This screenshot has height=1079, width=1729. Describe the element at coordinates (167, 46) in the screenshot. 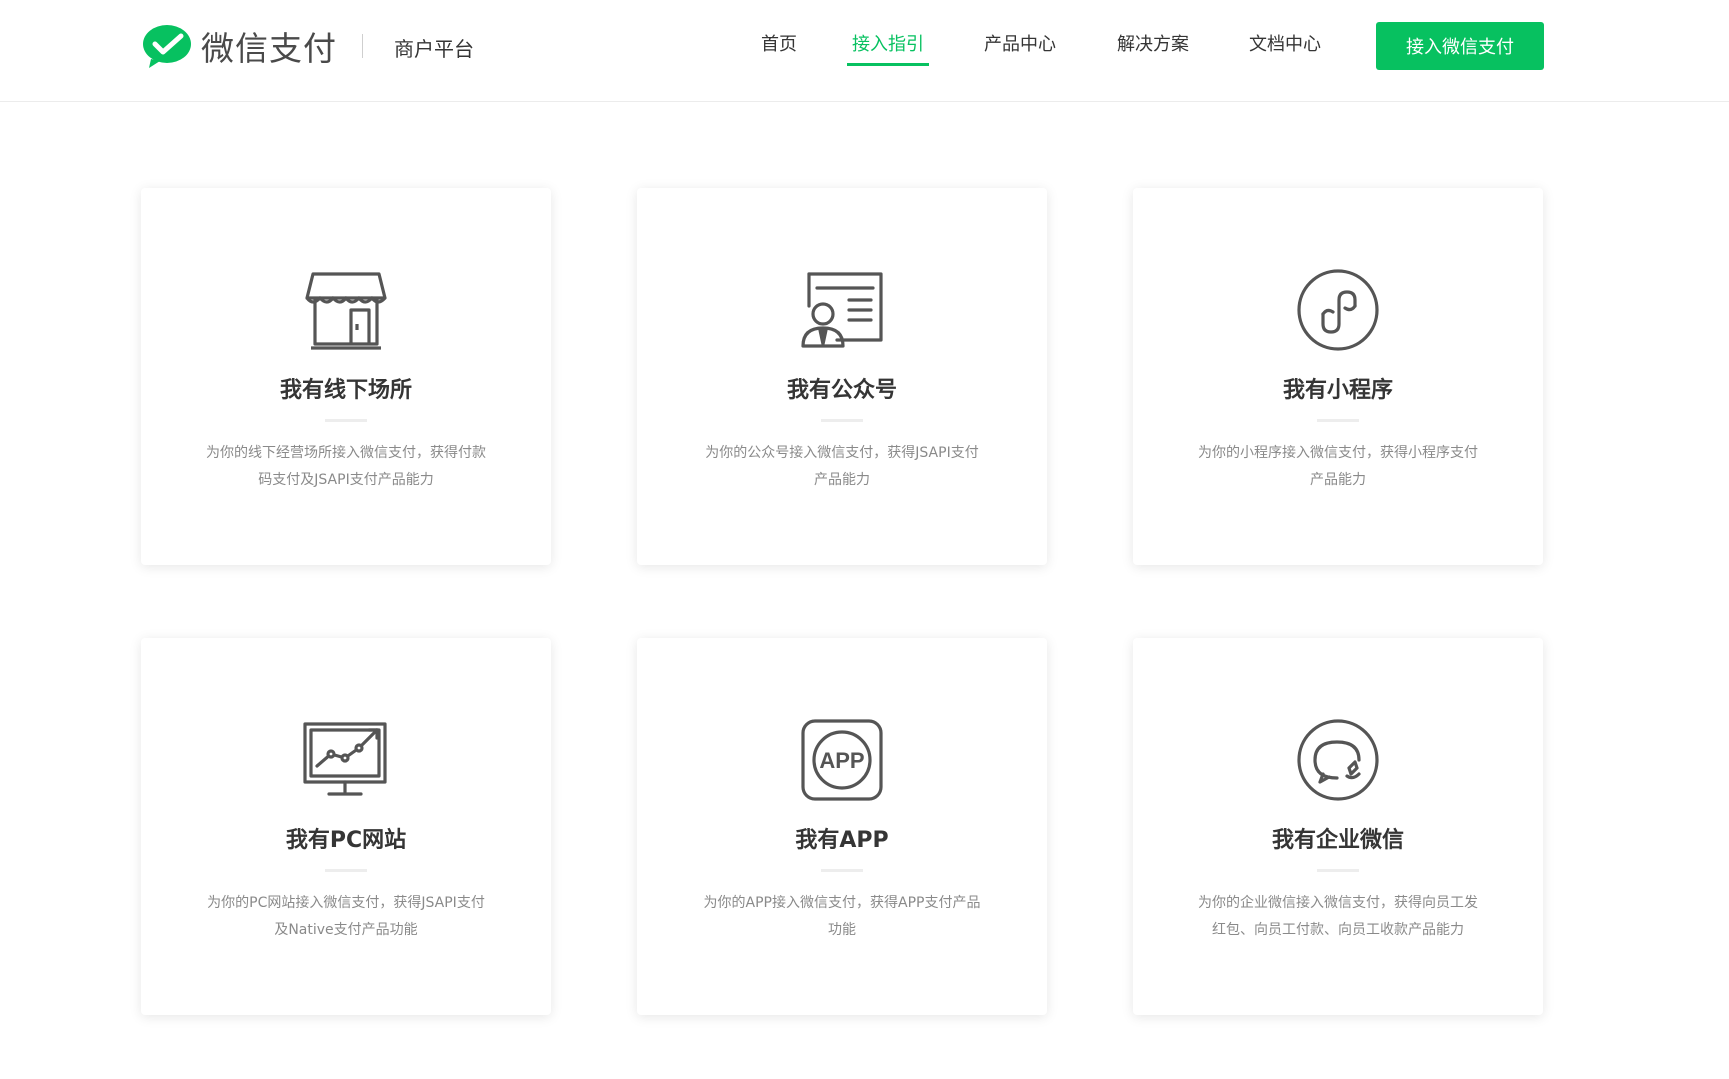

I see `wechat-pay-logo-icon` at that location.